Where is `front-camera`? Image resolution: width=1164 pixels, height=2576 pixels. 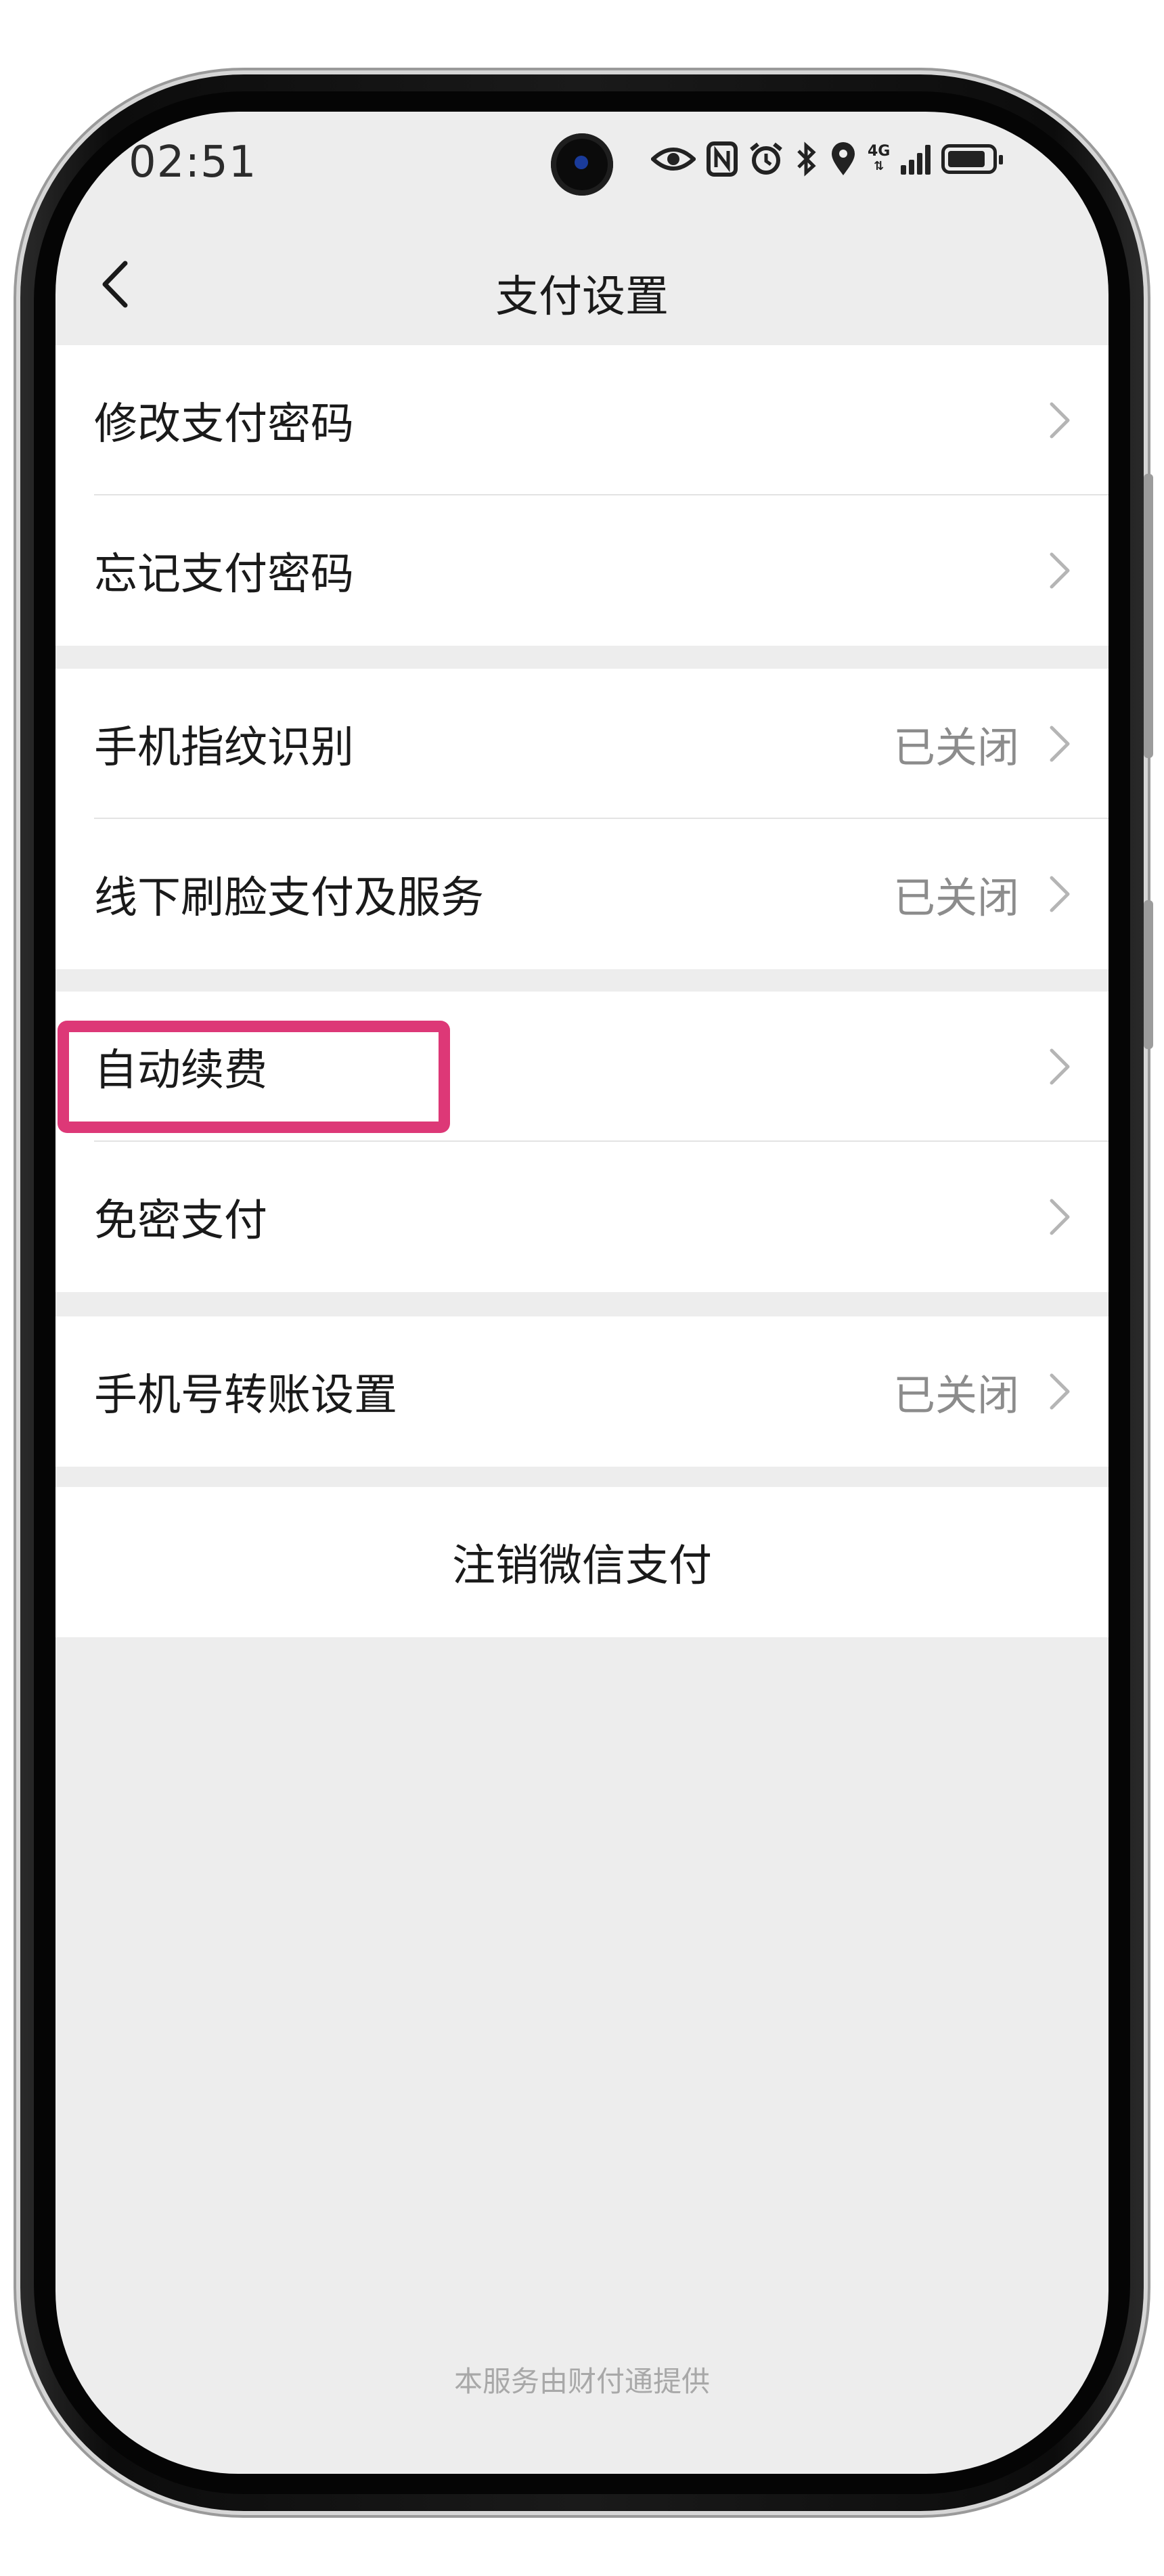
front-camera is located at coordinates (582, 164).